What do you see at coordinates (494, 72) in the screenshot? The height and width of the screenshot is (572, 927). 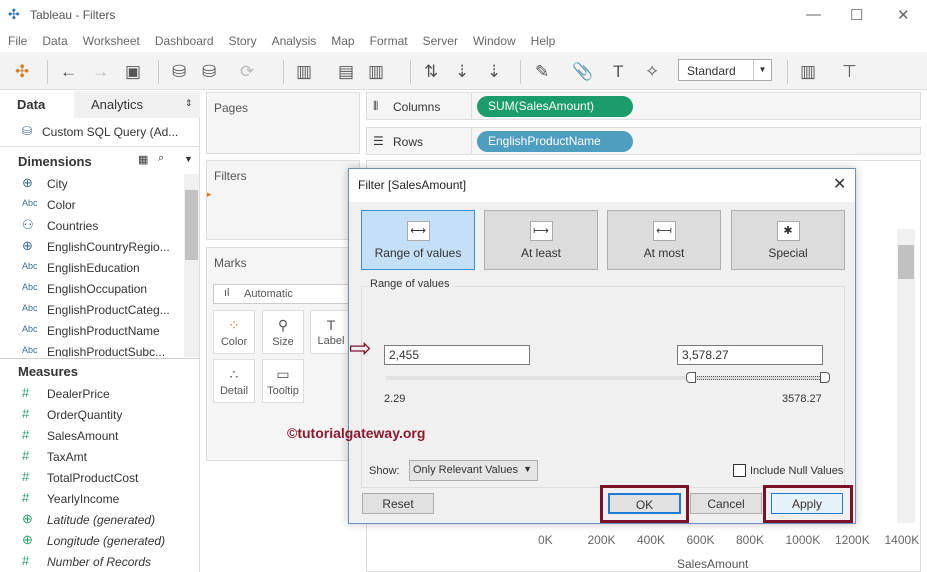 I see `sort-descending-icon: ⇣` at bounding box center [494, 72].